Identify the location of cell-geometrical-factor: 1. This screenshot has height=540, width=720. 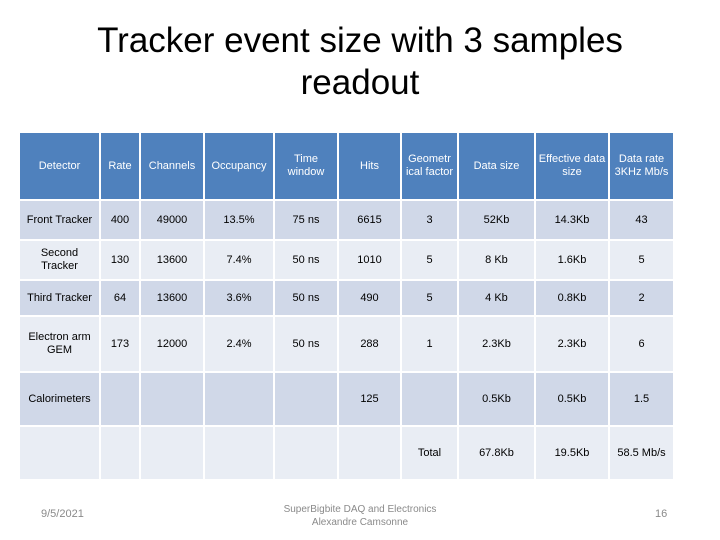
(429, 344).